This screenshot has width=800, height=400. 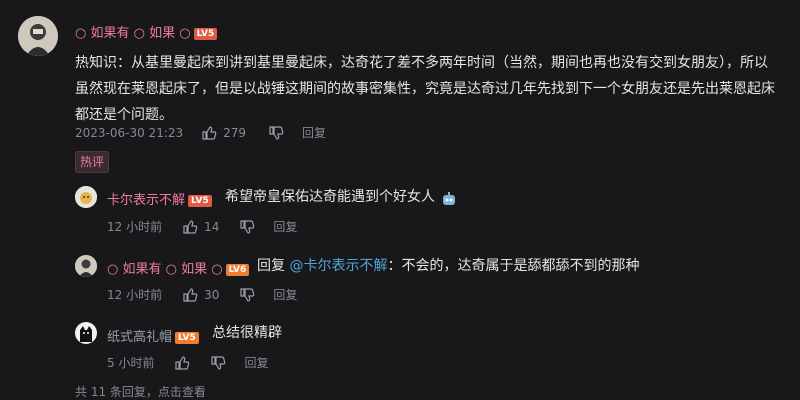 What do you see at coordinates (131, 363) in the screenshot?
I see `timestamp: 5 小时前` at bounding box center [131, 363].